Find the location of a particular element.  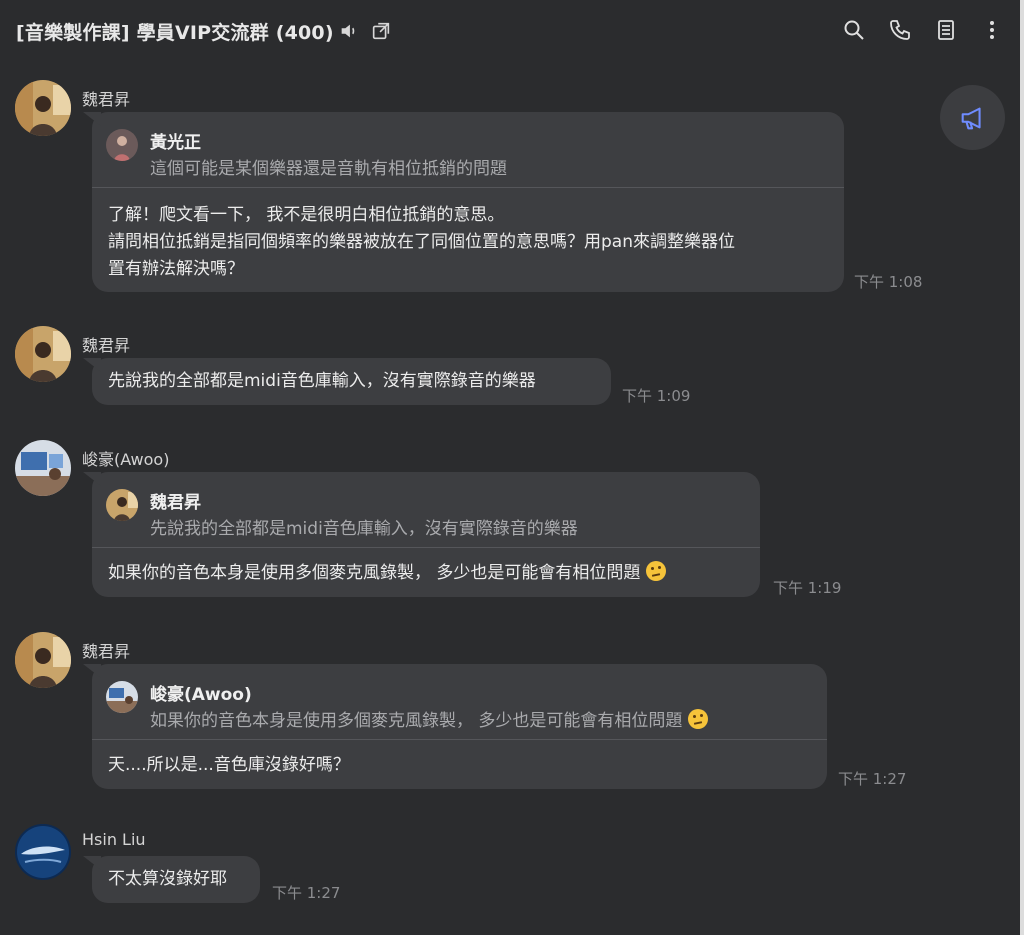

notes-icon is located at coordinates (946, 30).